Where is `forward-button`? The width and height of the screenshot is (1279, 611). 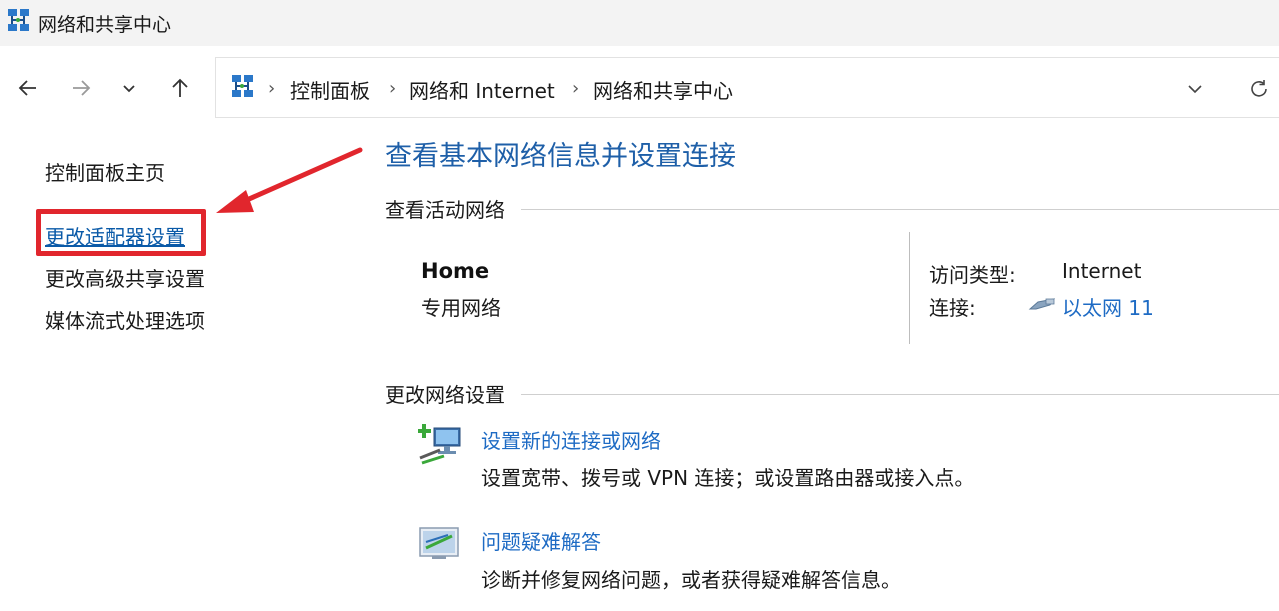
forward-button is located at coordinates (81, 88).